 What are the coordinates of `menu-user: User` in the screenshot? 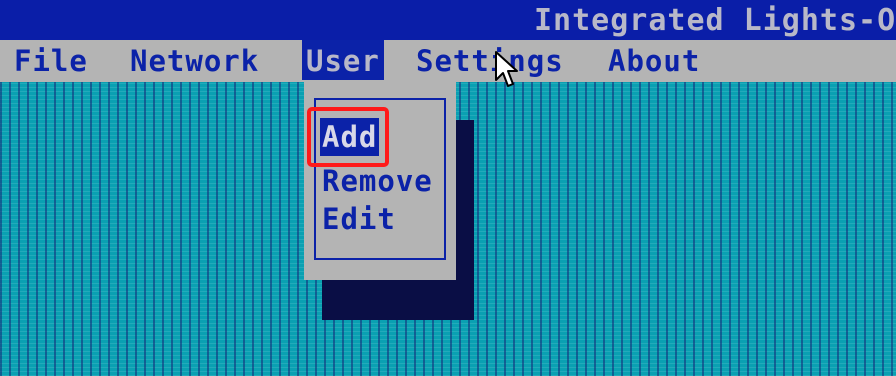 It's located at (343, 60).